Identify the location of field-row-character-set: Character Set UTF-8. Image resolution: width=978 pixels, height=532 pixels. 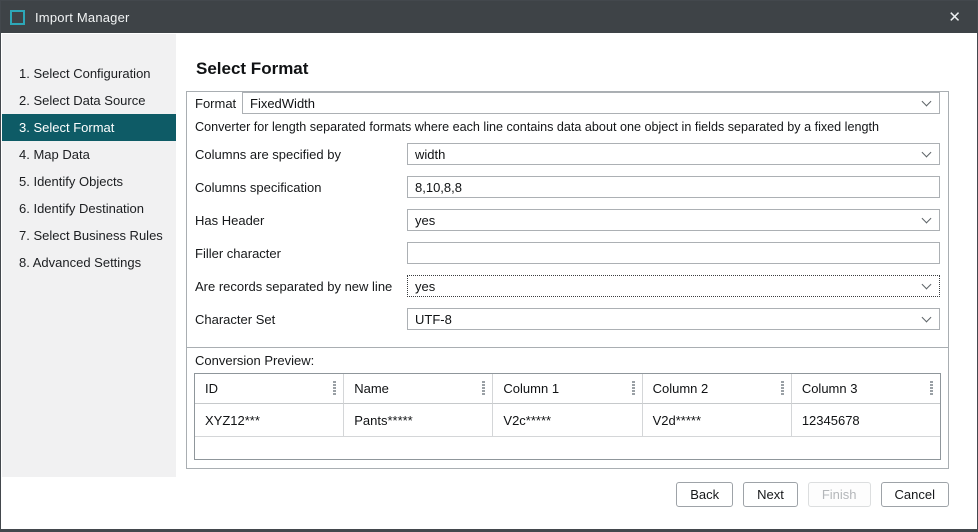
(567, 319).